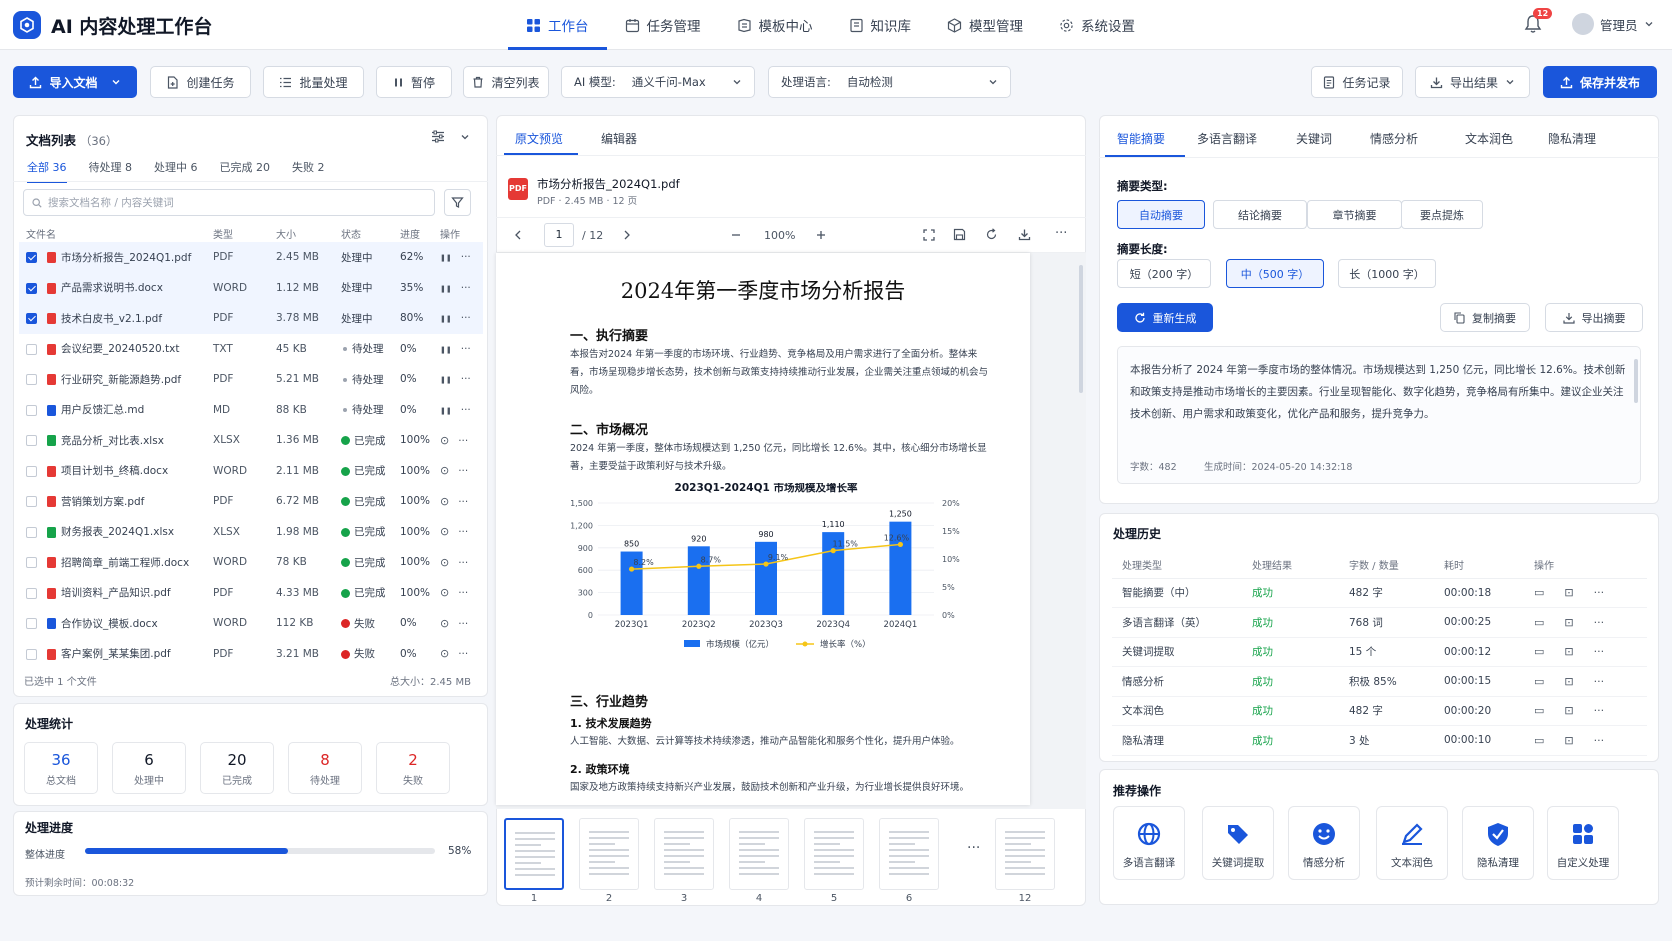 This screenshot has height=941, width=1672. Describe the element at coordinates (102, 502) in the screenshot. I see `file-name: 营销策划方案.pdf` at that location.